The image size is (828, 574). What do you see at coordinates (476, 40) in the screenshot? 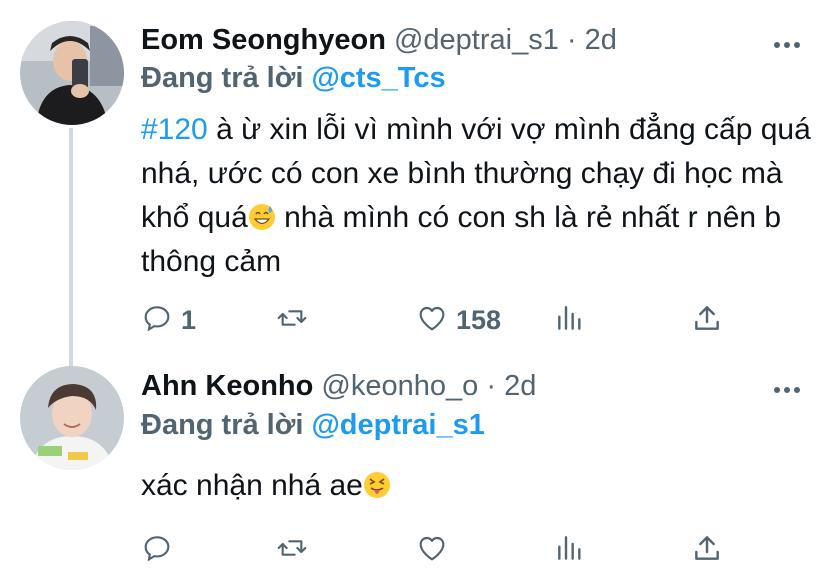
I see `author-handle: @deptrai_s1` at bounding box center [476, 40].